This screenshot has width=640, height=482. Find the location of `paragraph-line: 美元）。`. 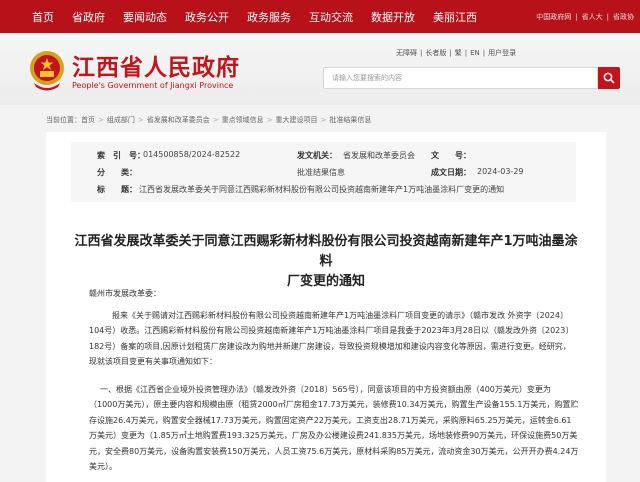

paragraph-line: 美元）。 is located at coordinates (103, 466).